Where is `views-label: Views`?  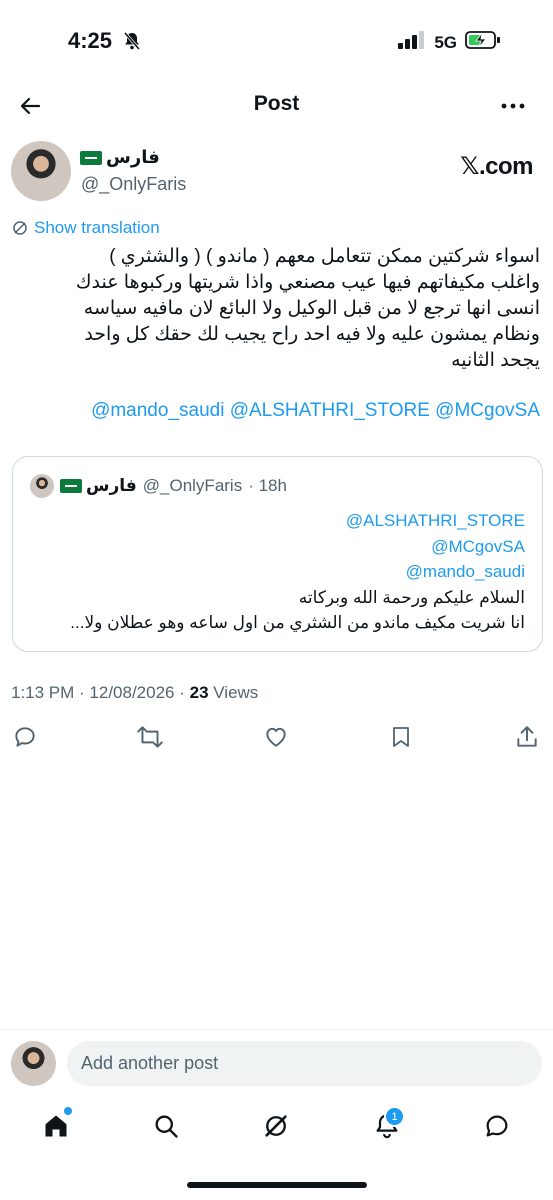
views-label: Views is located at coordinates (233, 692).